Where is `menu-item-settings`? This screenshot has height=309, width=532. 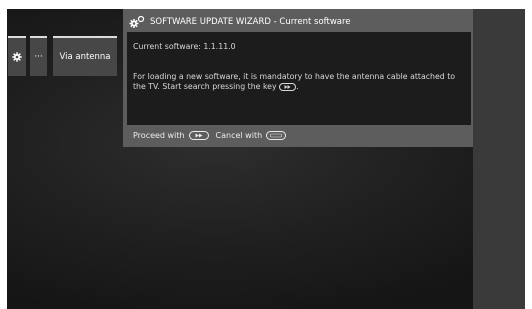 menu-item-settings is located at coordinates (17, 56).